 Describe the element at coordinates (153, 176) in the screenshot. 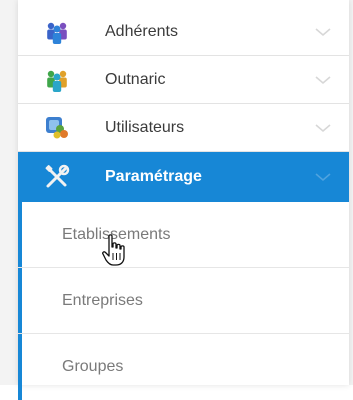

I see `menu-item-label: Paramétrage` at that location.